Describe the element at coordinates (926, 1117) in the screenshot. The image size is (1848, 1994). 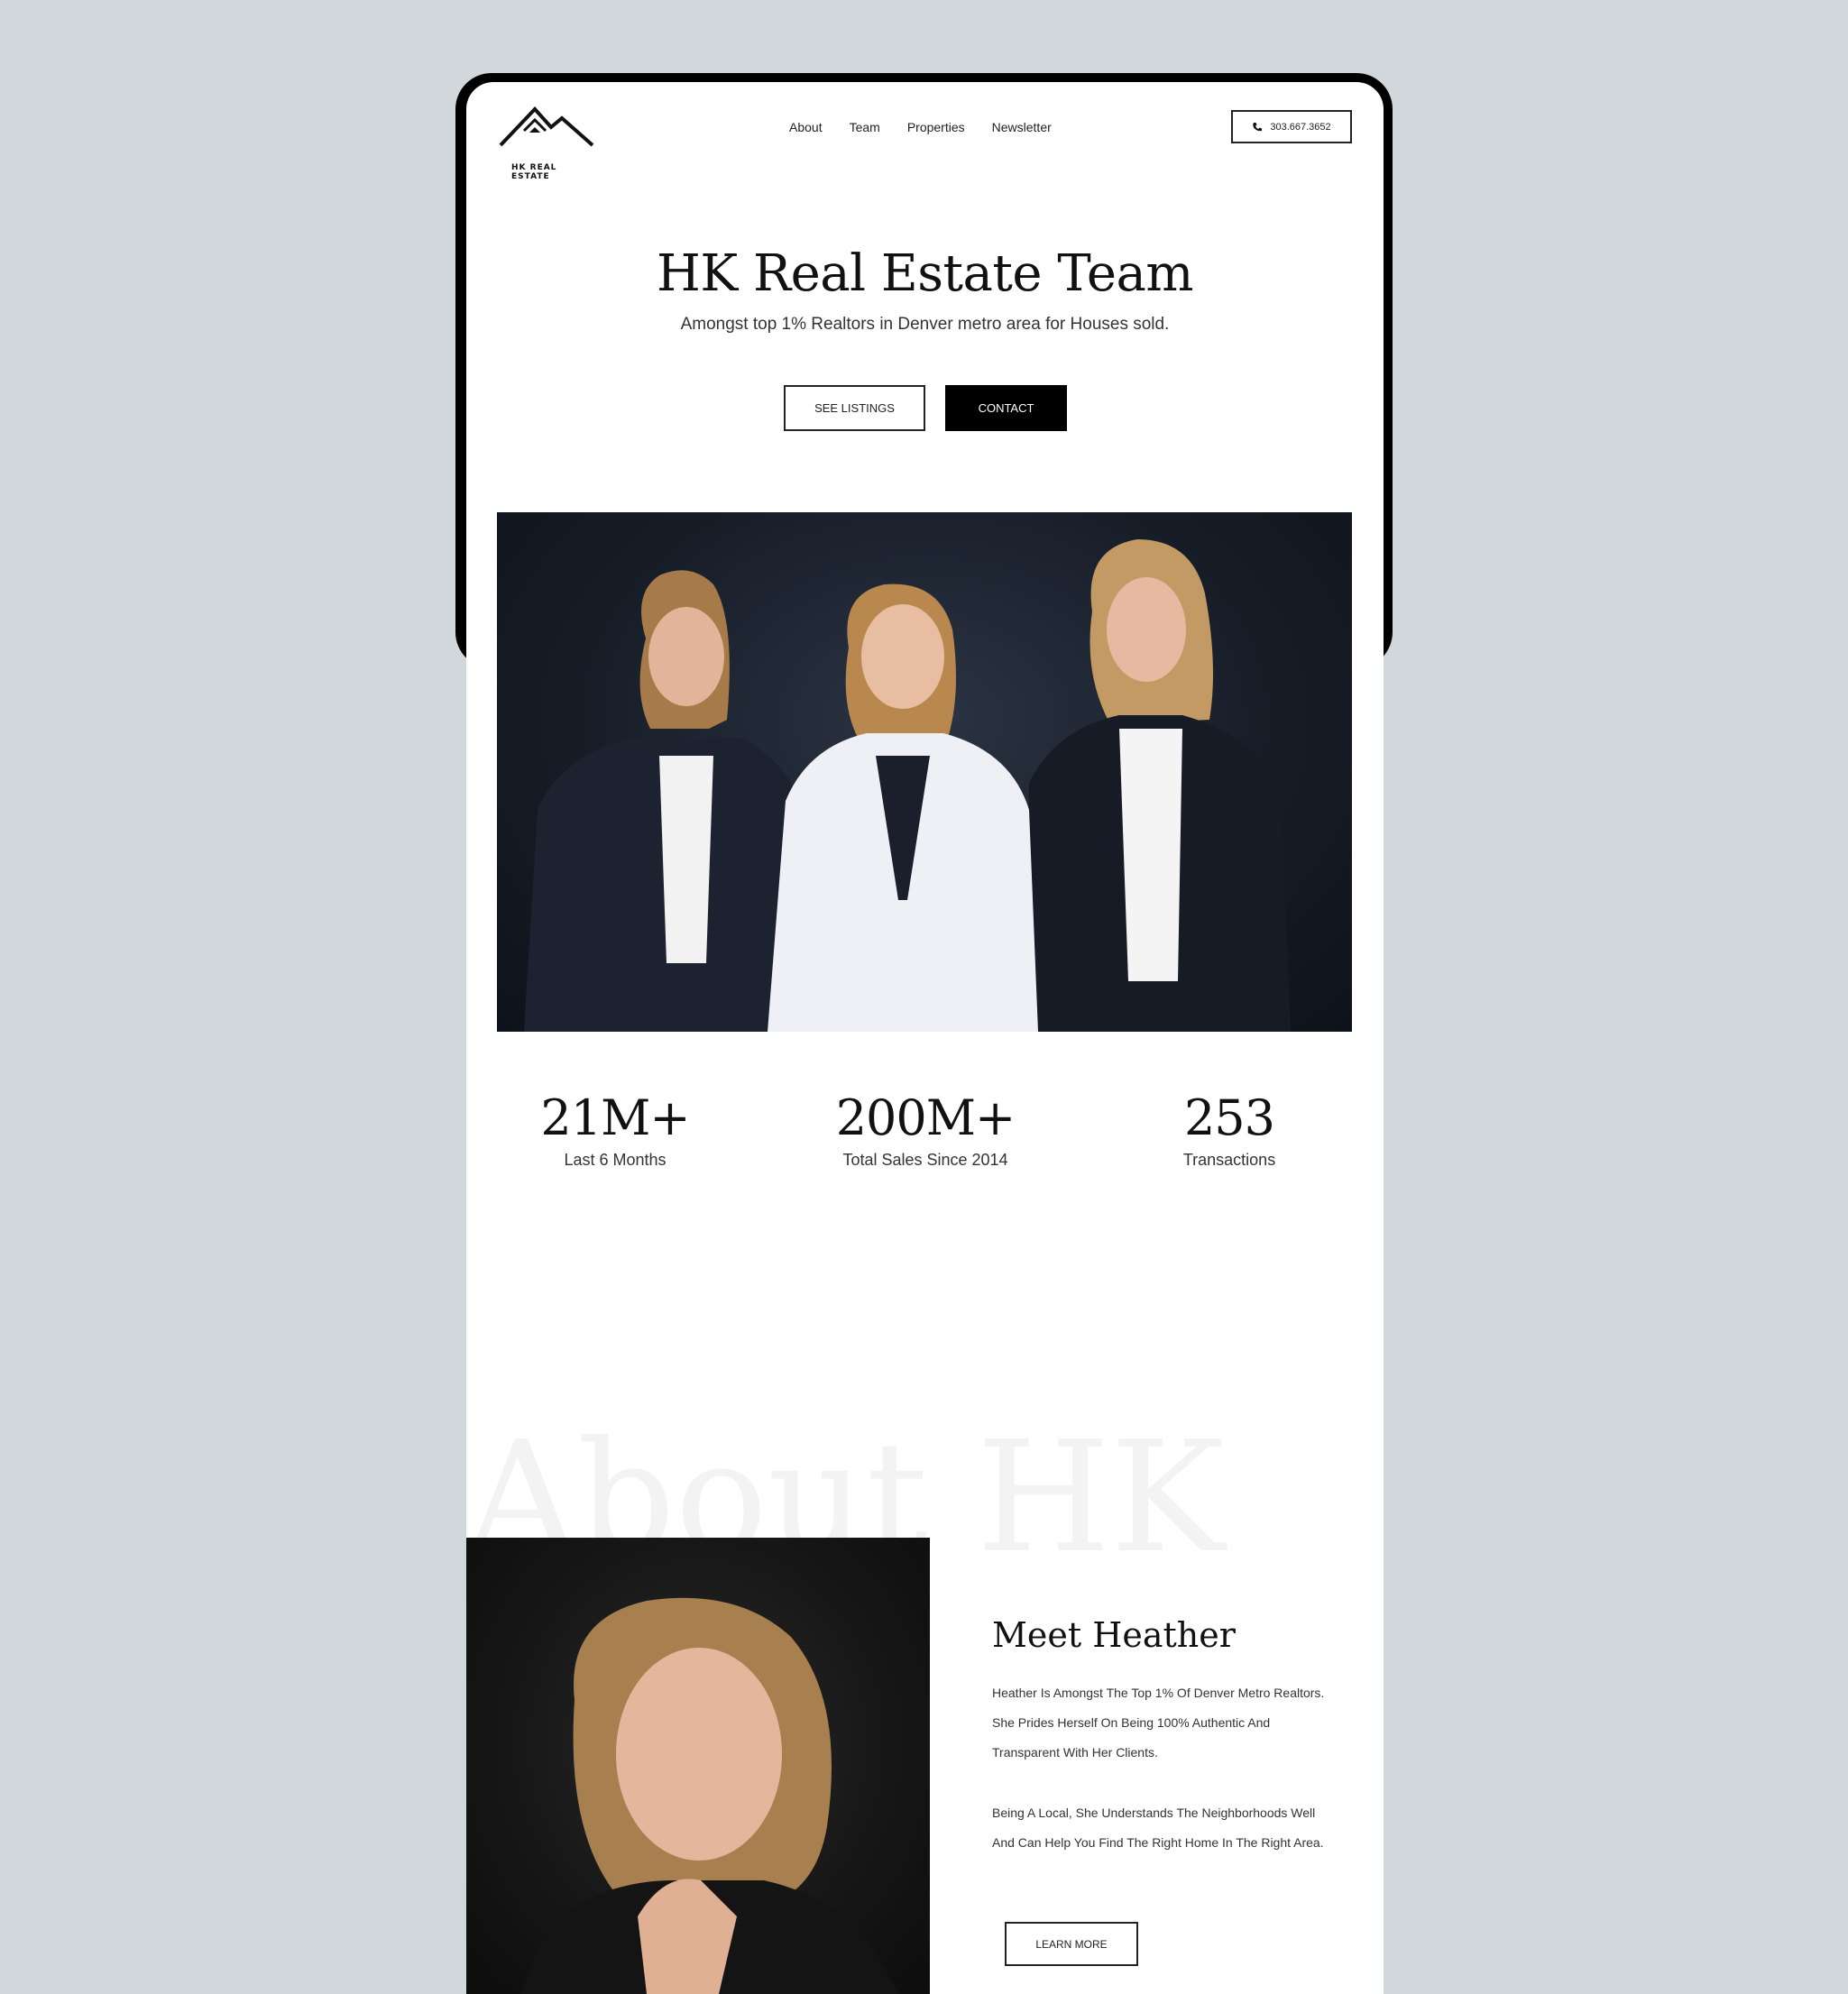
I see `stat-value: 200M+` at that location.